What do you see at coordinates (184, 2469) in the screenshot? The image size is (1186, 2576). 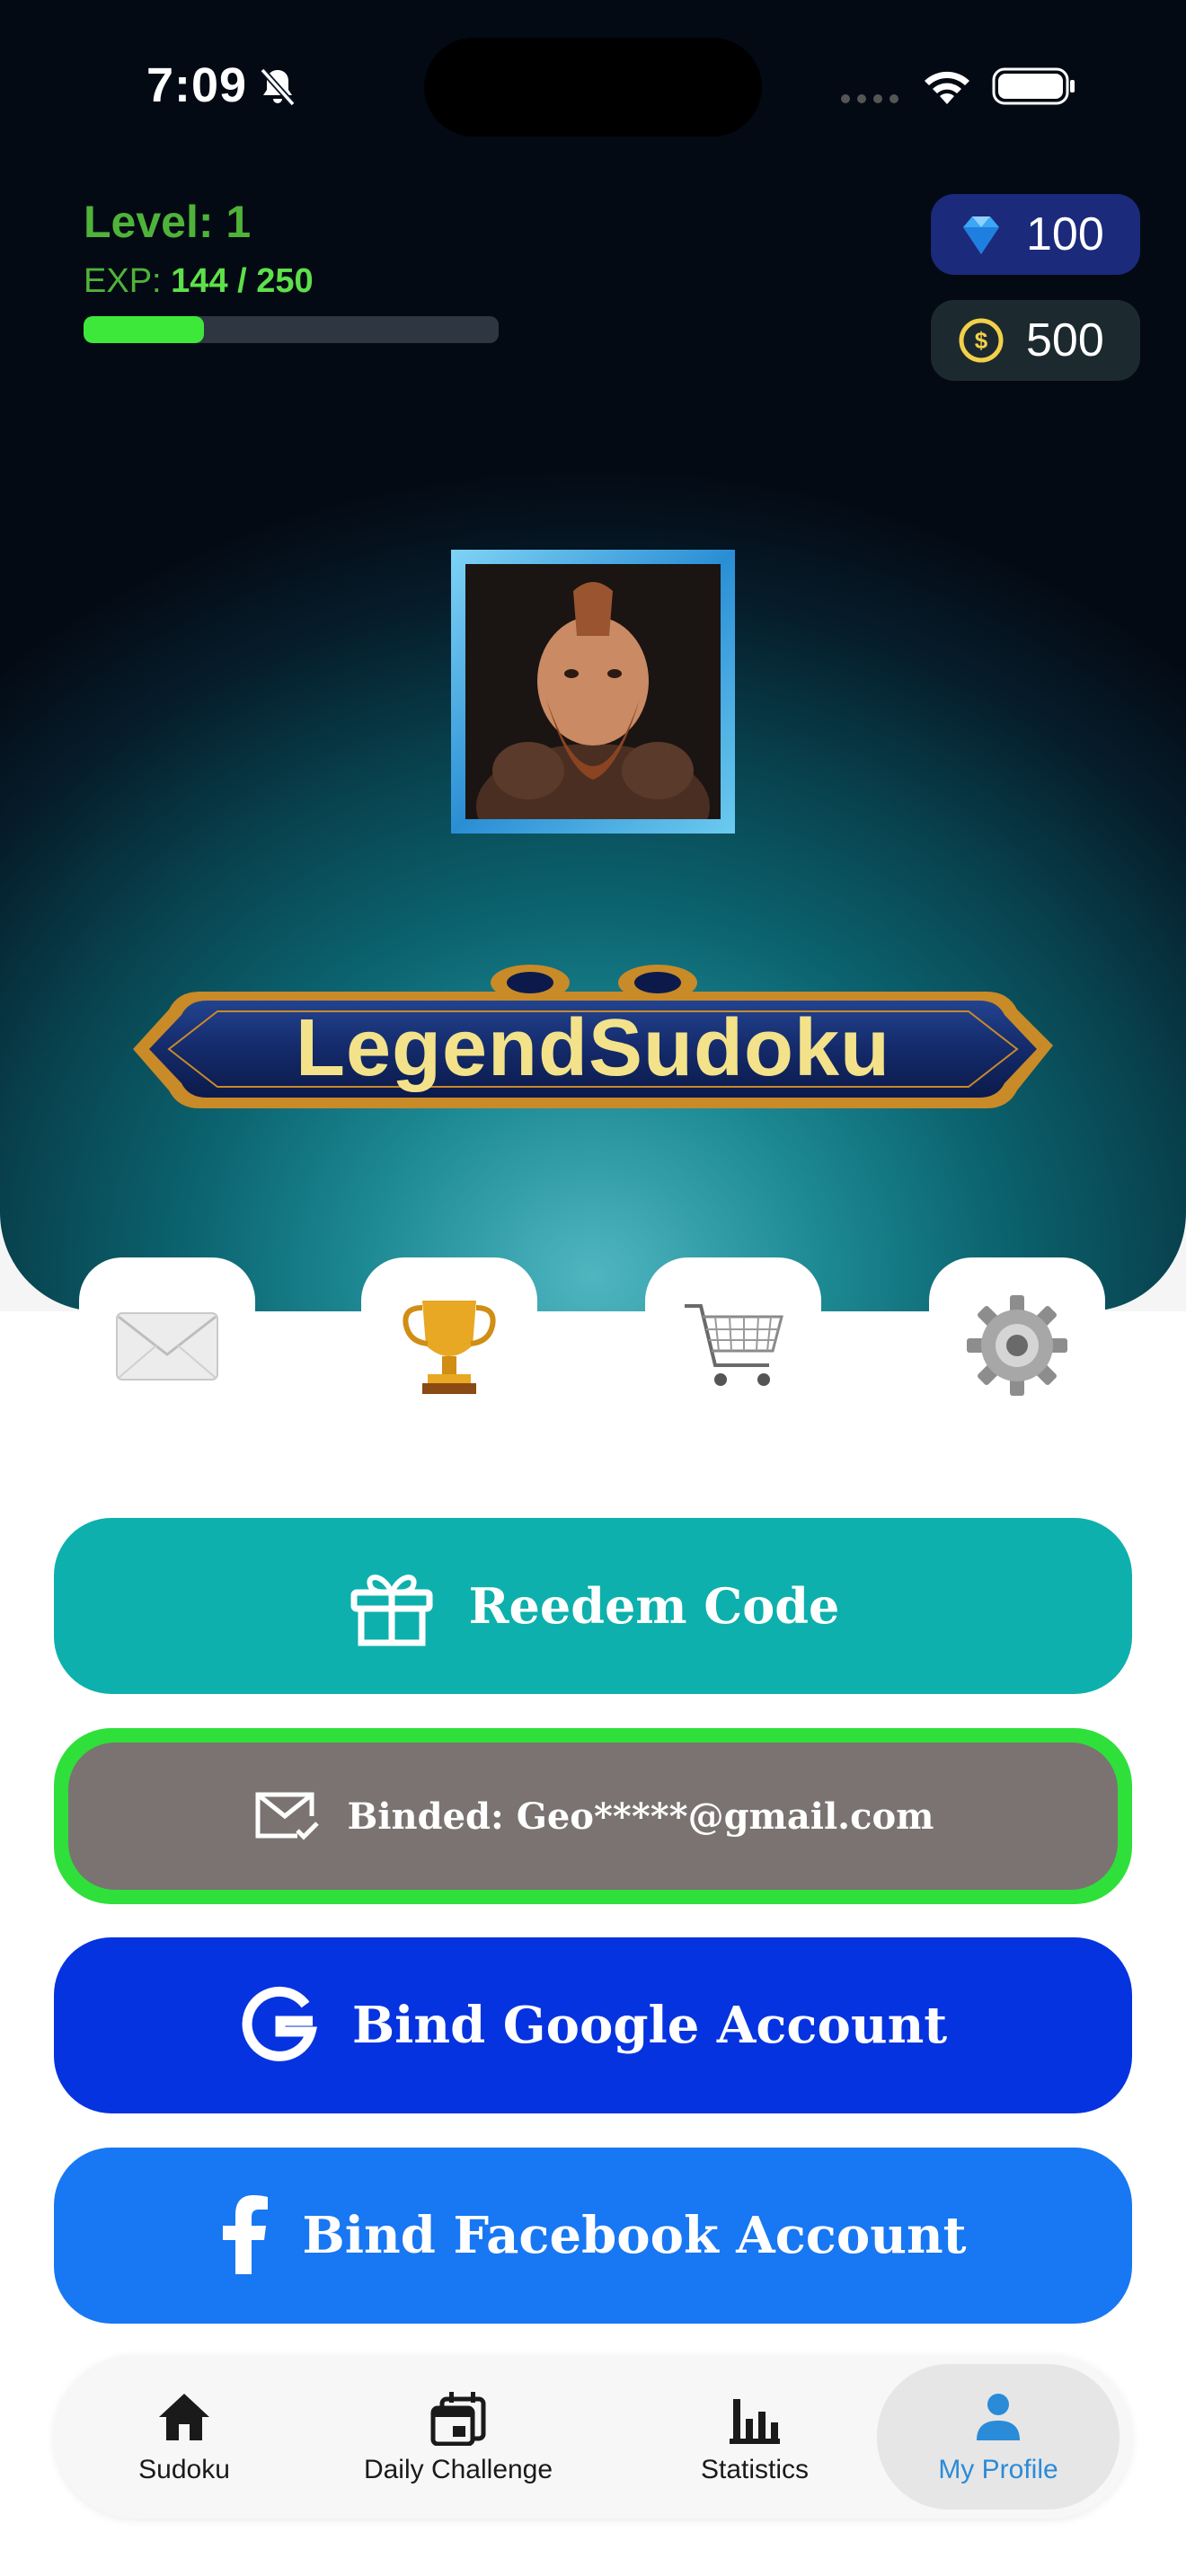 I see `nav-sudoku-label: Sudoku` at bounding box center [184, 2469].